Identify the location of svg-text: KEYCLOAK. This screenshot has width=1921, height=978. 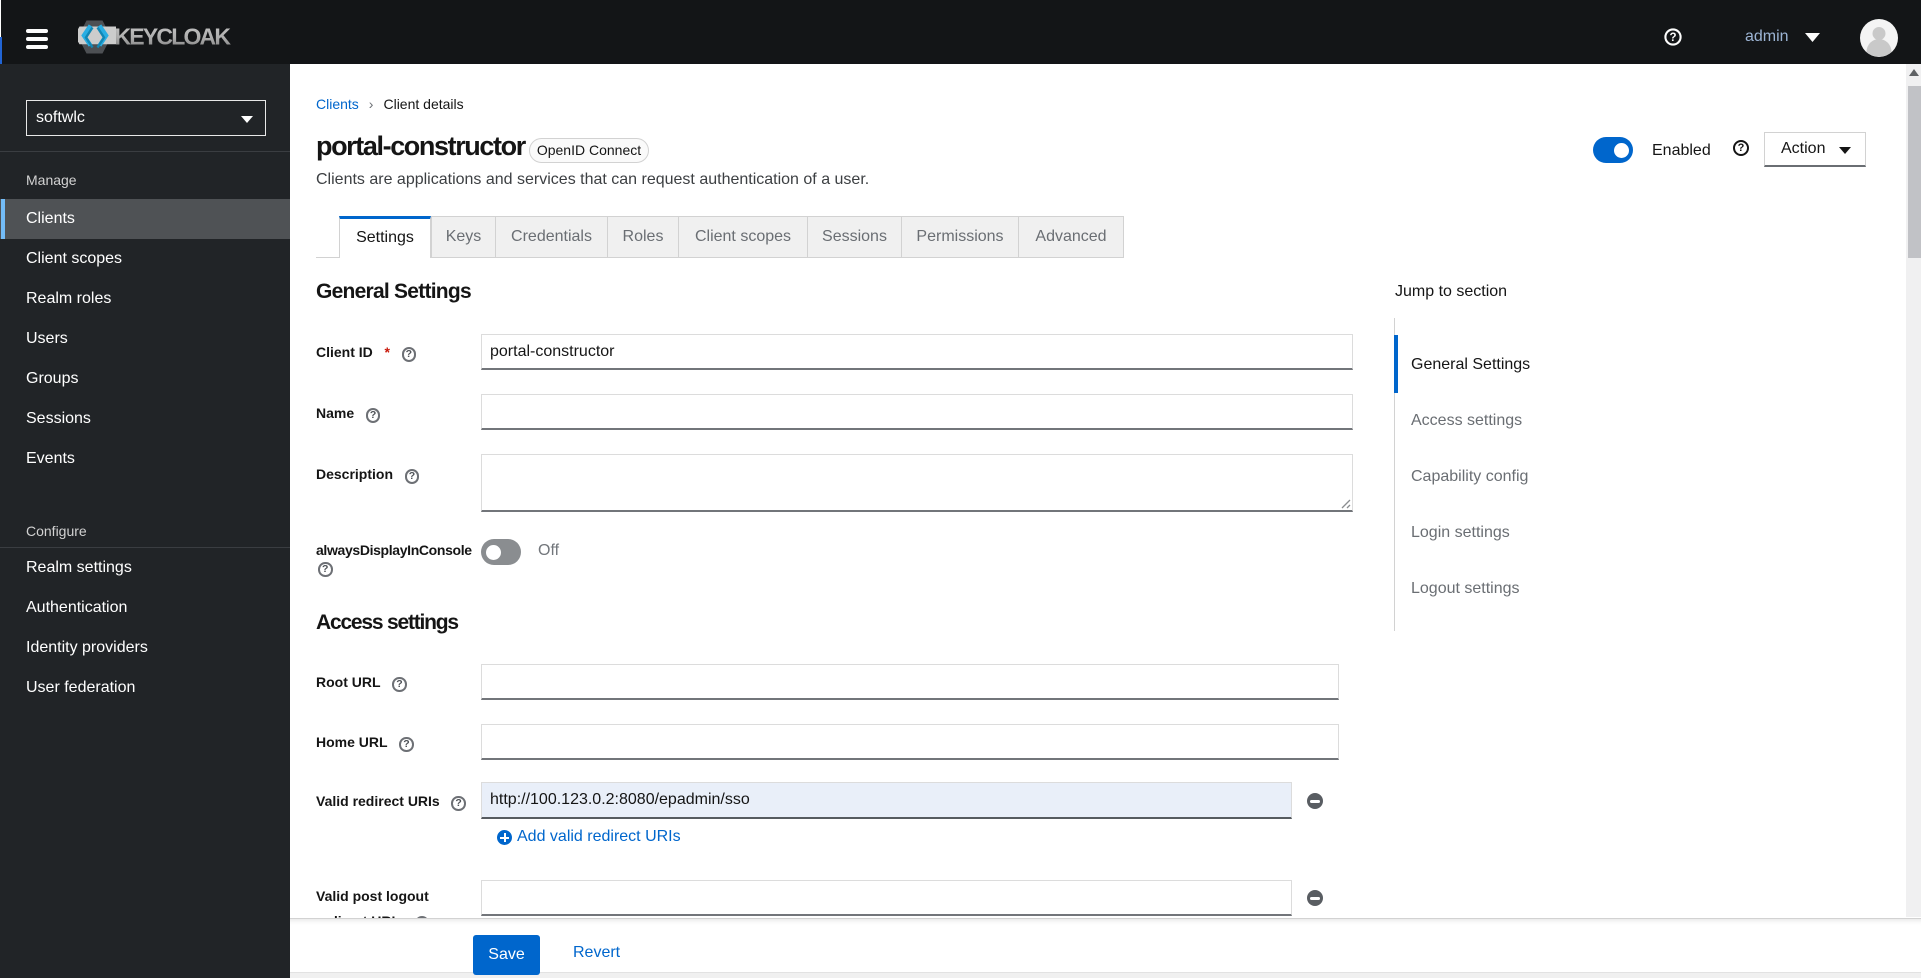
(173, 36).